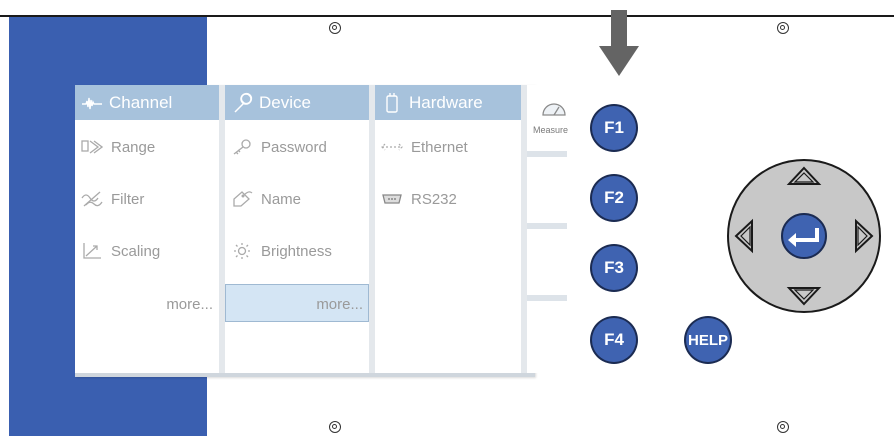 The width and height of the screenshot is (894, 436). What do you see at coordinates (439, 147) in the screenshot?
I see `menu-item-label: Ethernet` at bounding box center [439, 147].